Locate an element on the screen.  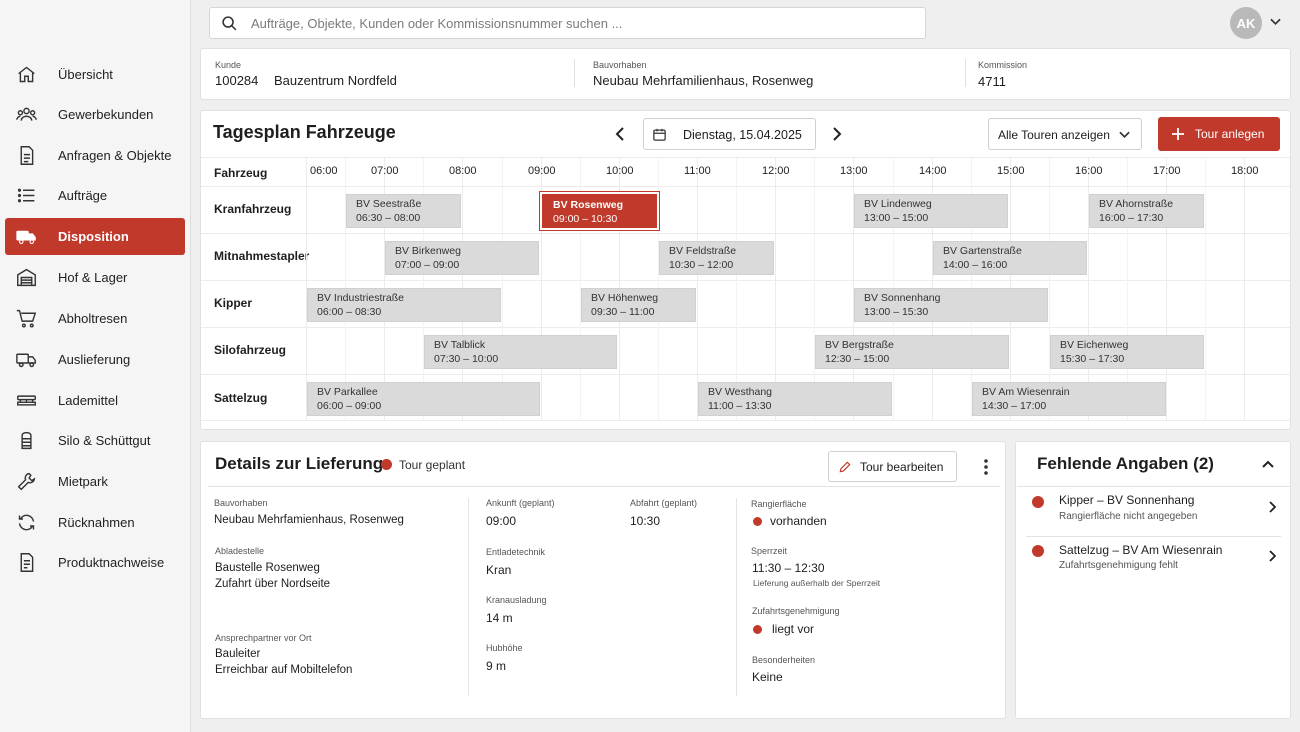
more-vertical-icon is located at coordinates (986, 467).